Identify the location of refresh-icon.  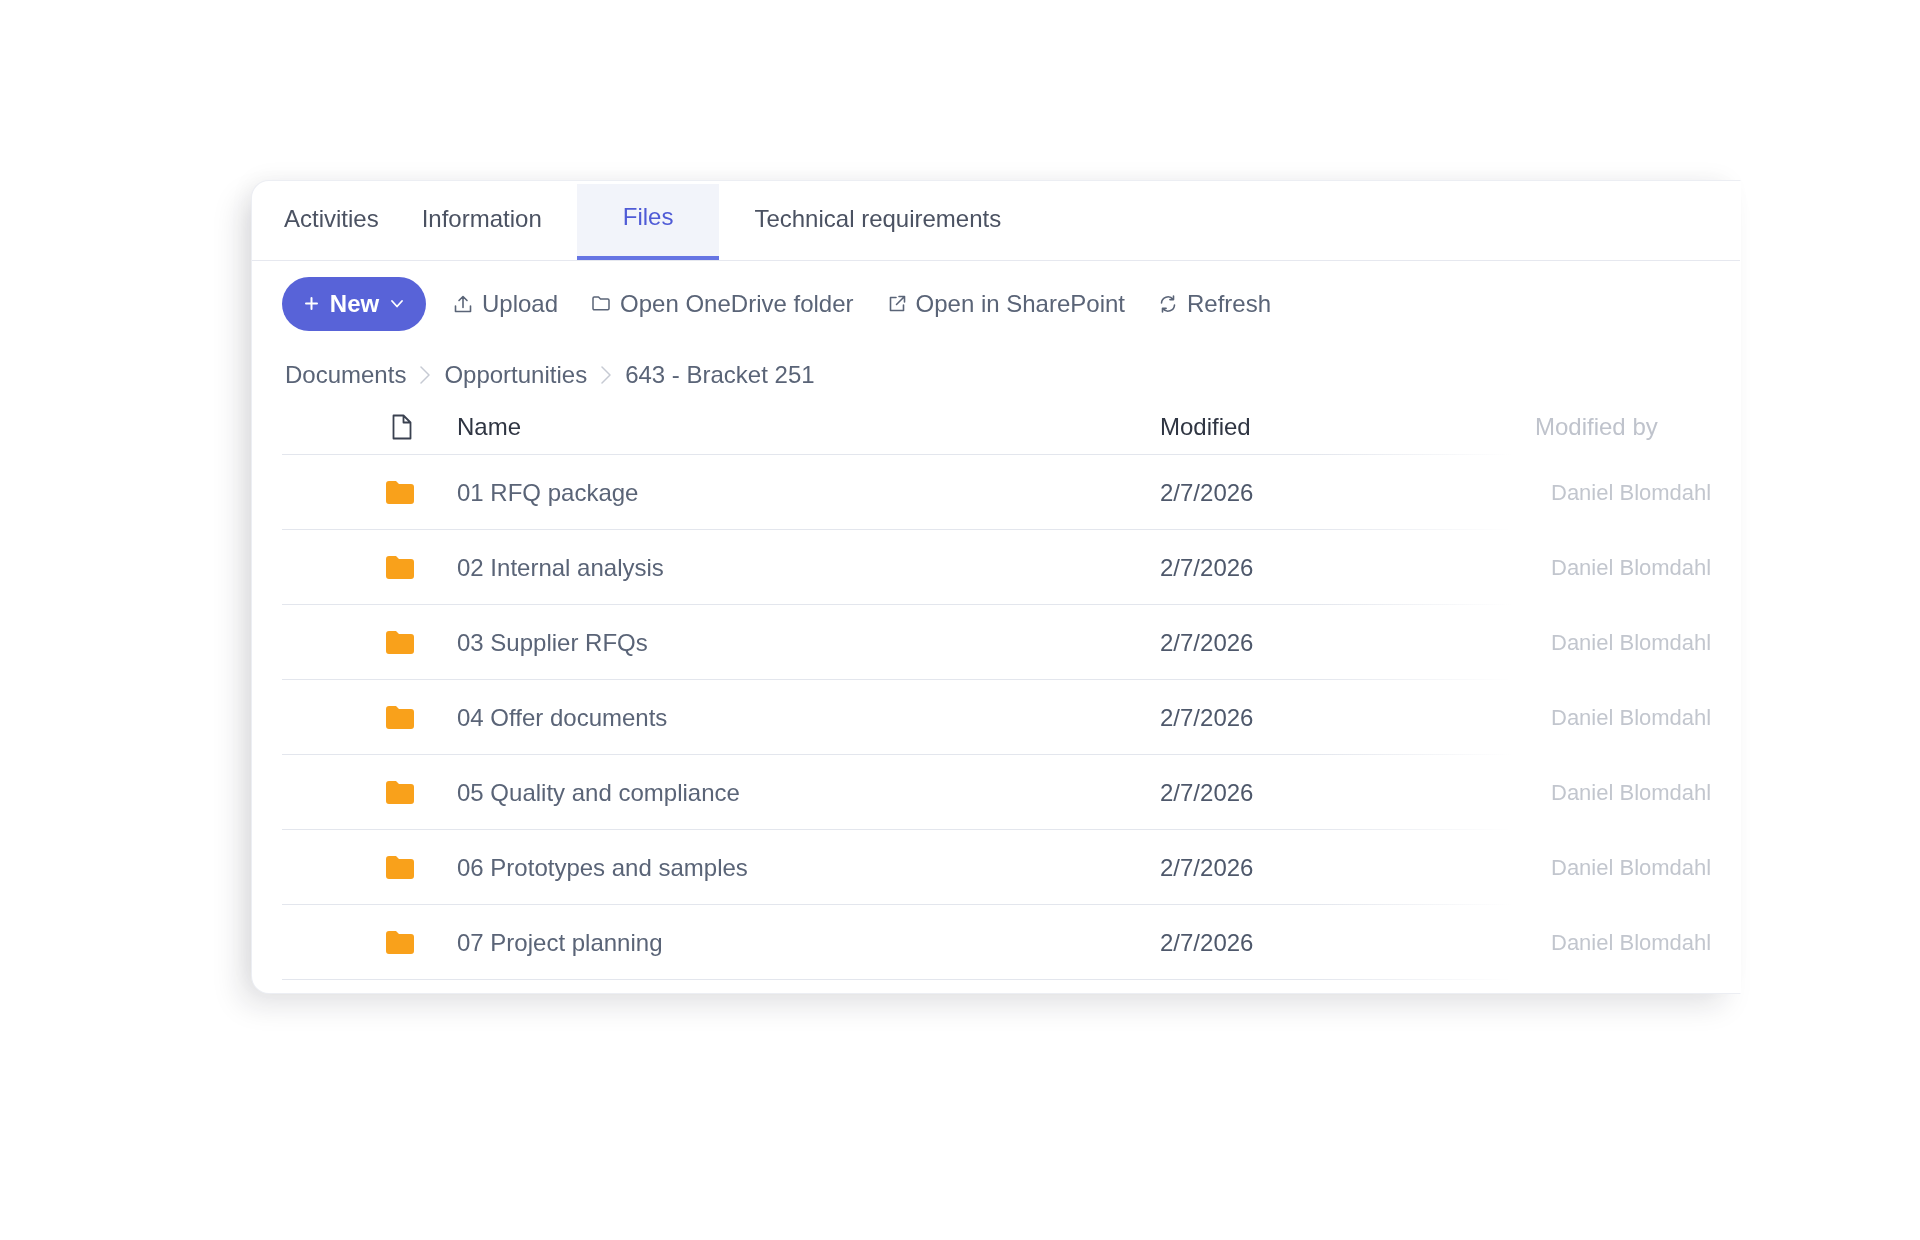
(1168, 303).